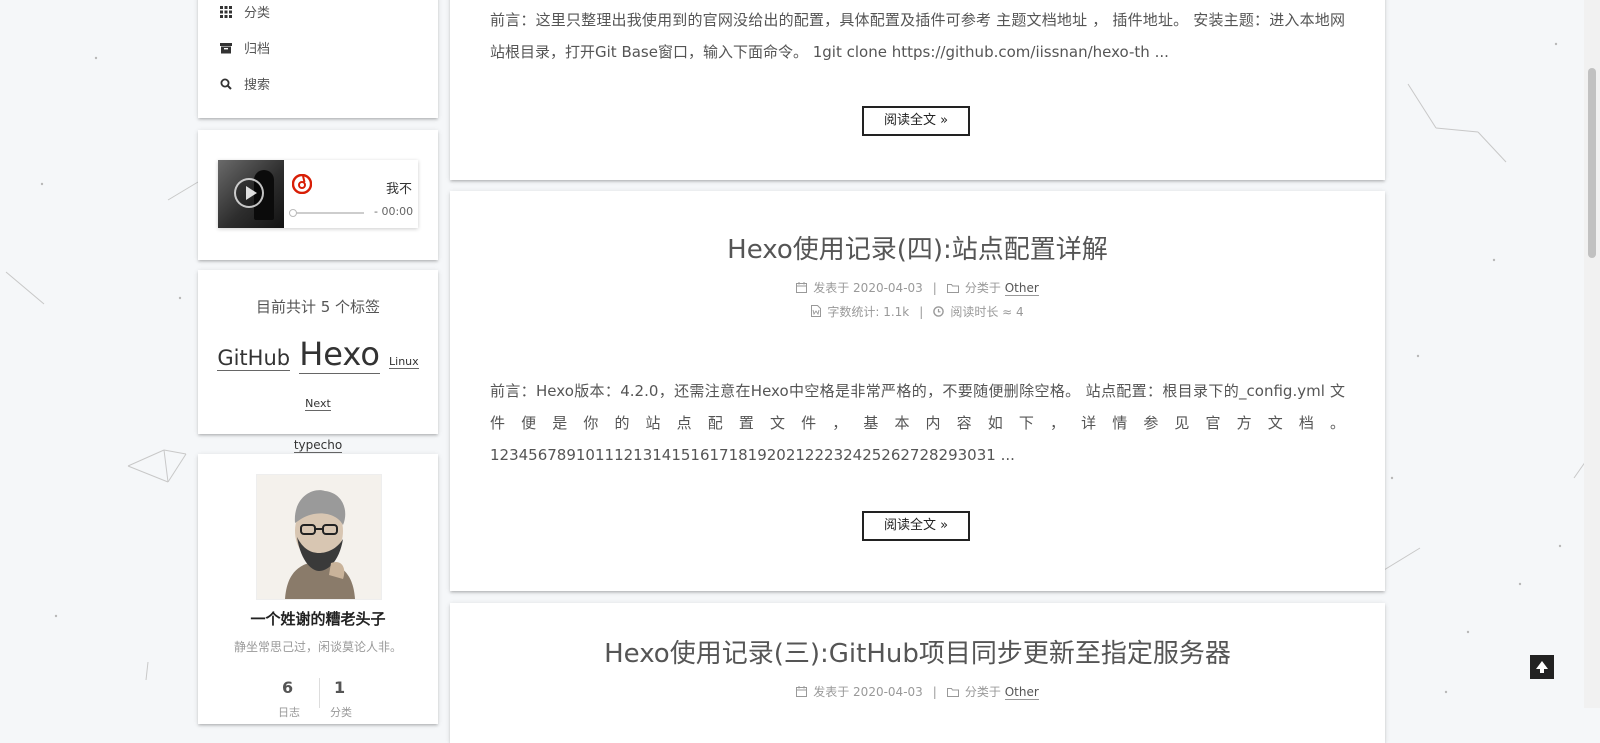  I want to click on sidebar-item-label: 搜索, so click(257, 85).